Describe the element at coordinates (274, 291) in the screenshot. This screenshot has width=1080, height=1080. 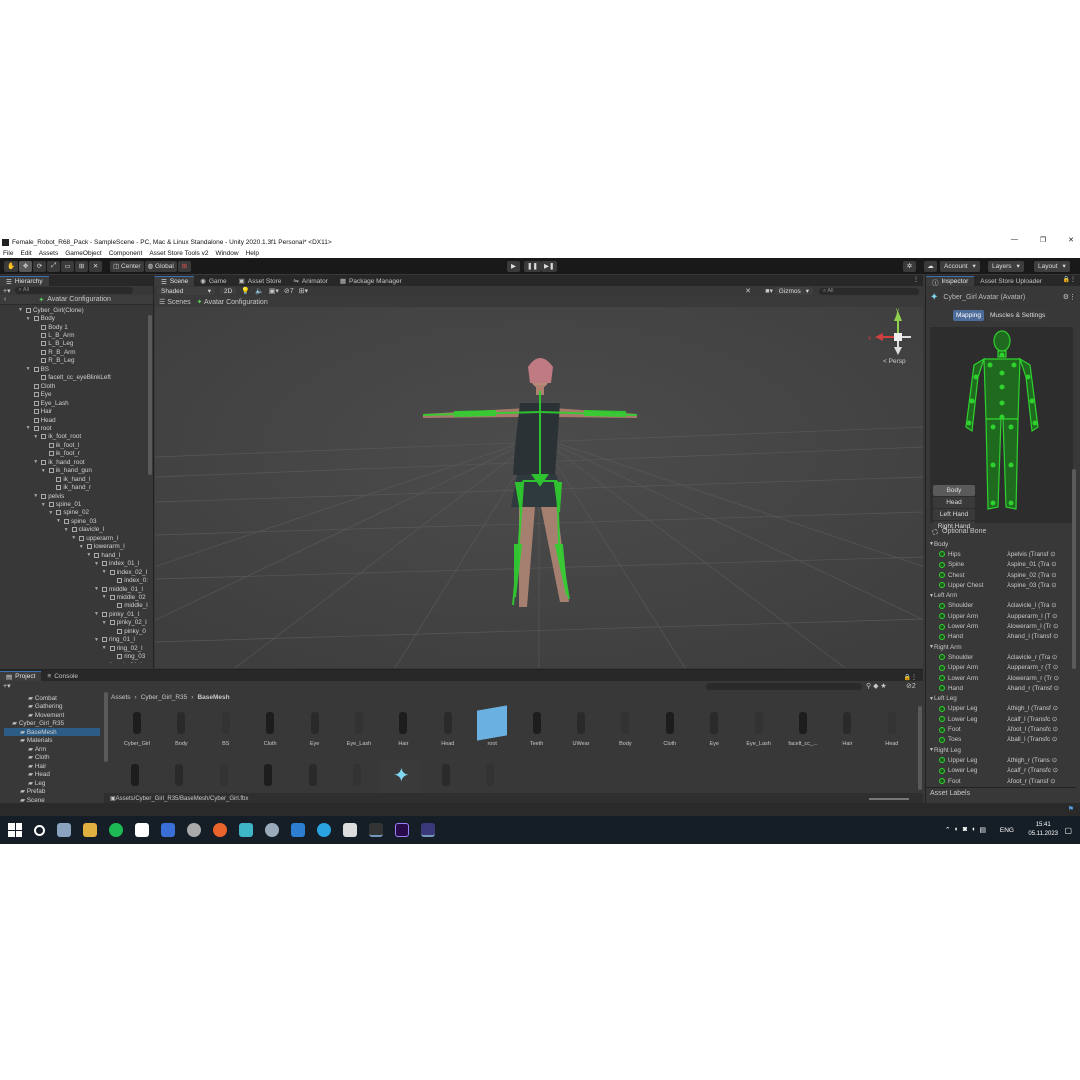
I see `effects-icon: ▣▾` at that location.